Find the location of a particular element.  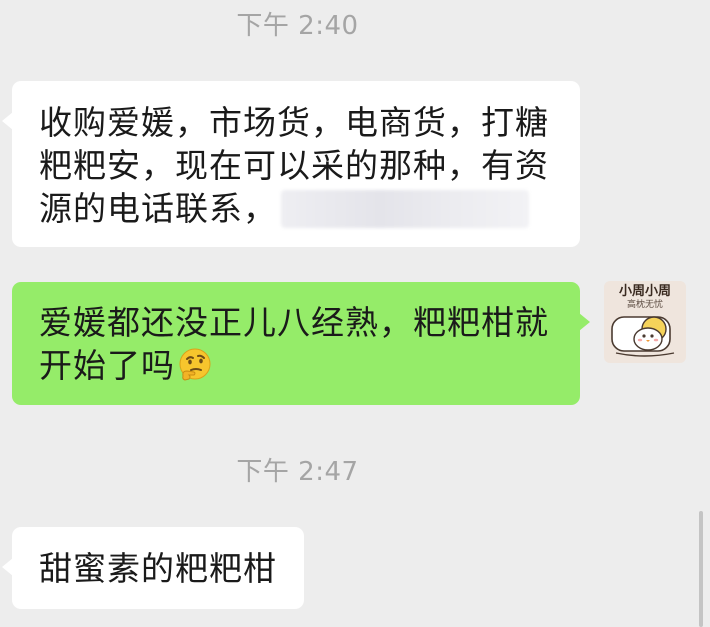

message-text-line: 收购爱媛，市场货，电商货，打糖 is located at coordinates (294, 122).